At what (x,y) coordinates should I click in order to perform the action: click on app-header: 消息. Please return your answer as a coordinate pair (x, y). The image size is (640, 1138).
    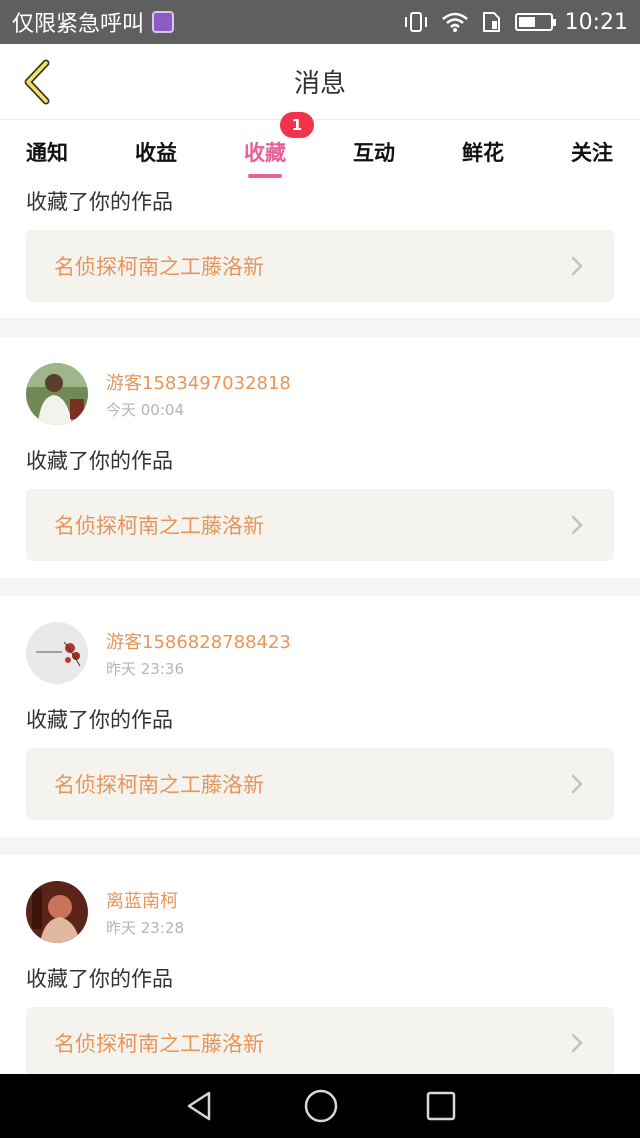
    Looking at the image, I should click on (320, 82).